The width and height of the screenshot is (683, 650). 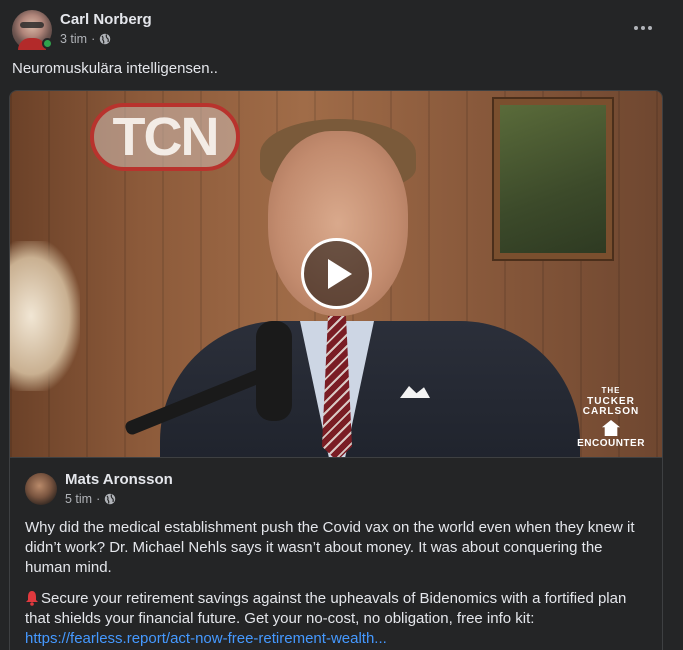 I want to click on bell-icon, so click(x=32, y=598).